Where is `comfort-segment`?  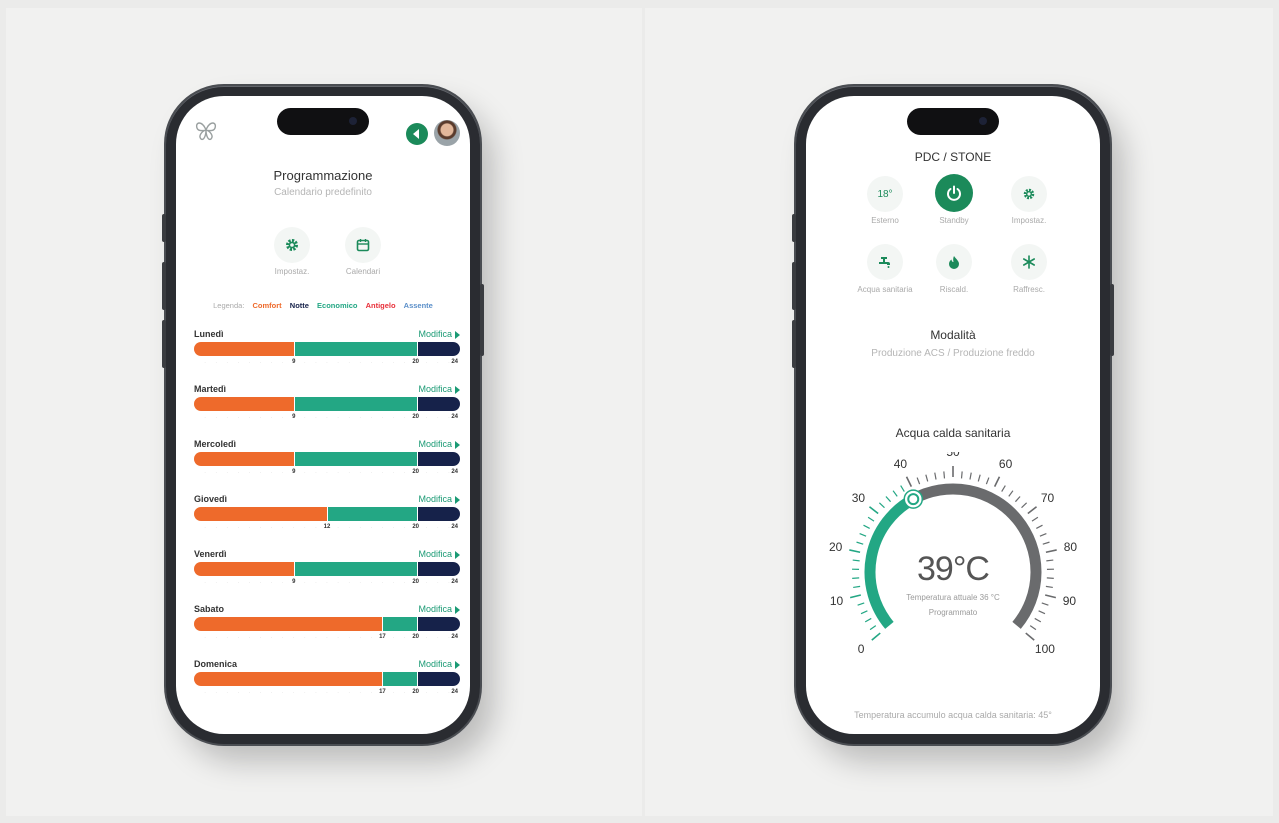 comfort-segment is located at coordinates (288, 679).